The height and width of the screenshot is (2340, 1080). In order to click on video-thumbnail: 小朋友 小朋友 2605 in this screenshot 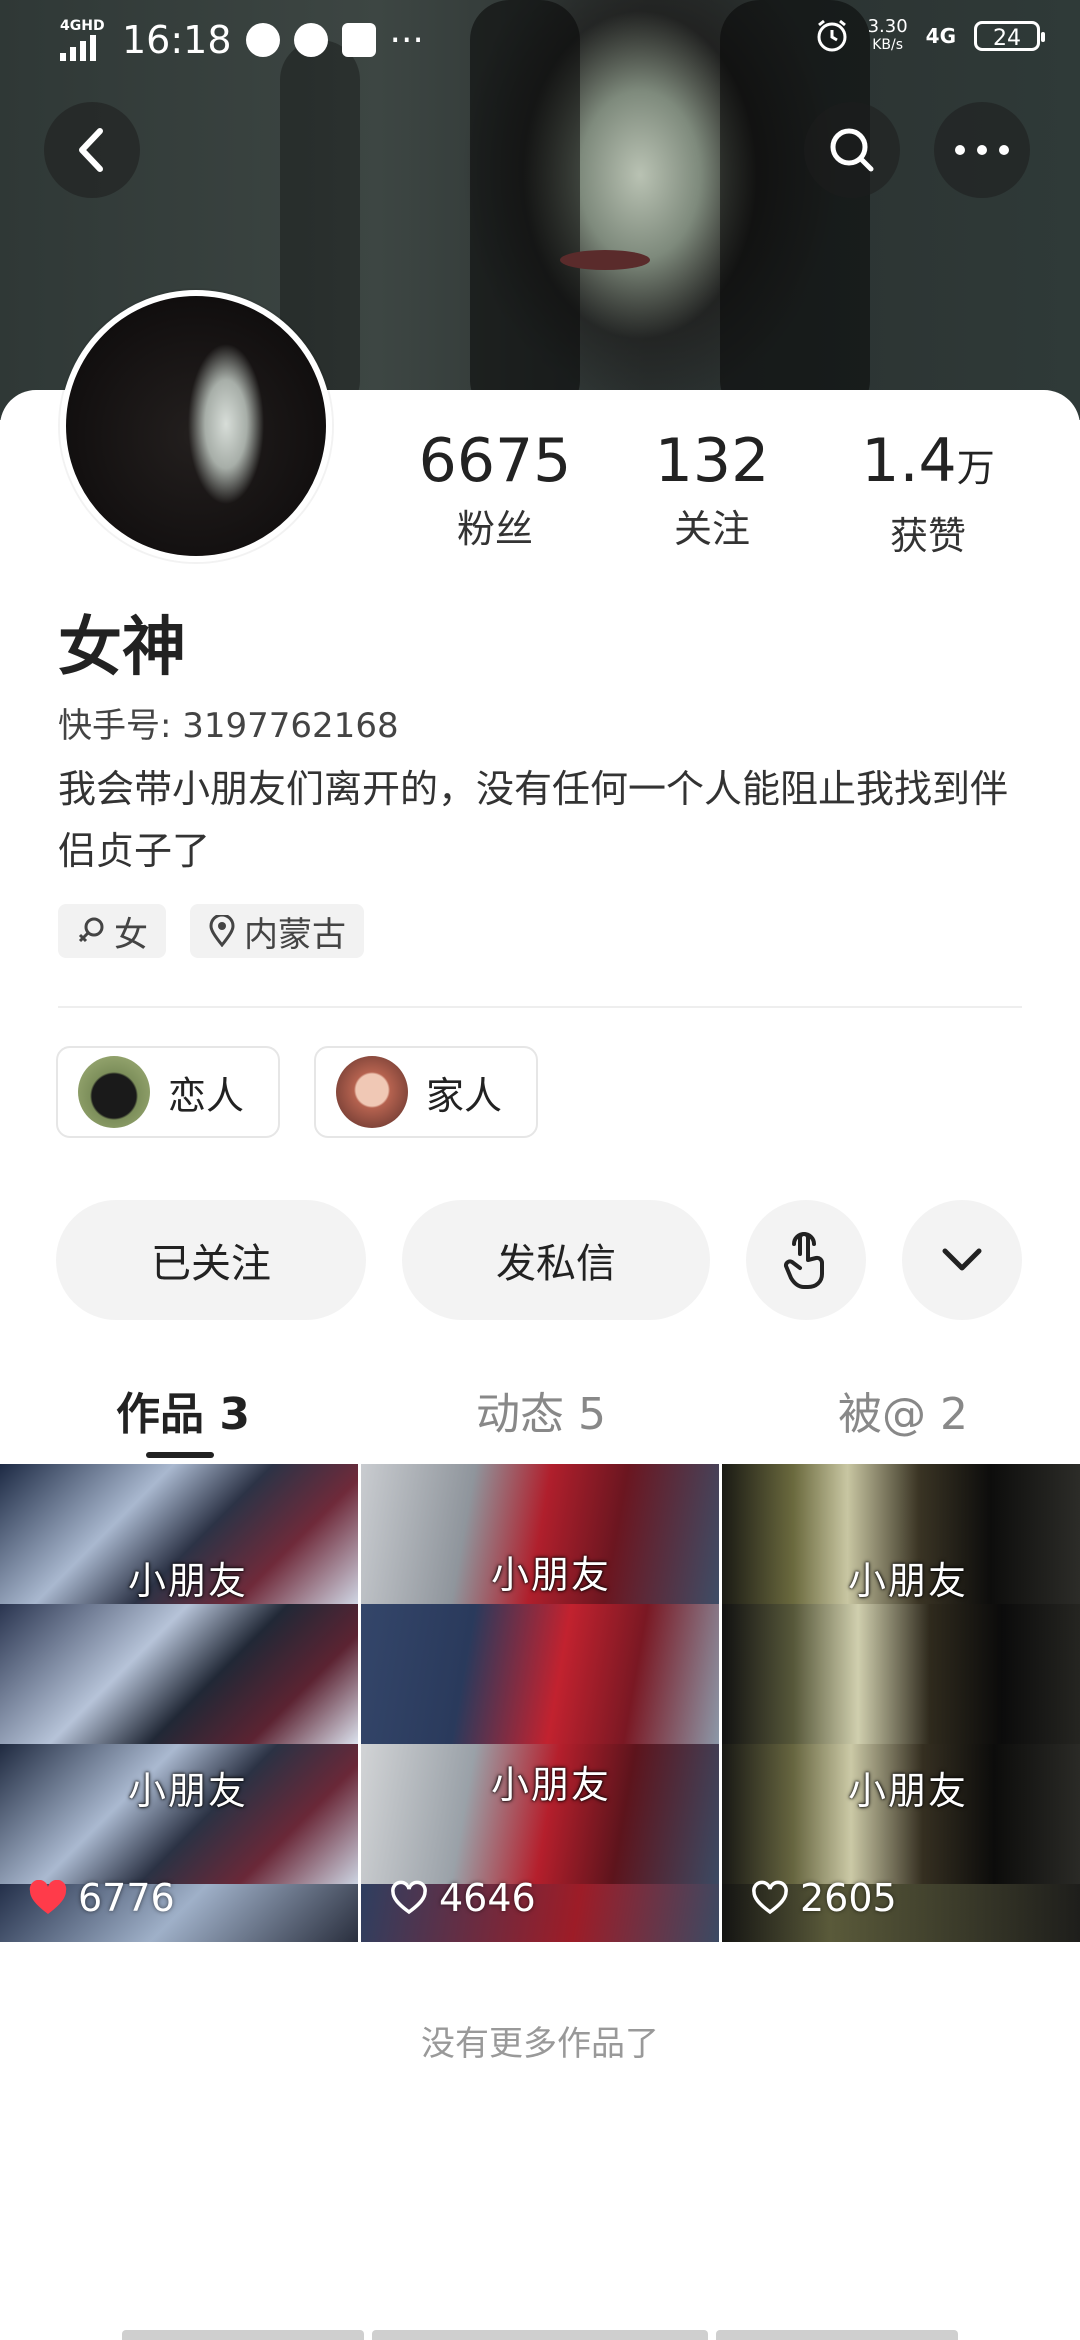, I will do `click(901, 1703)`.